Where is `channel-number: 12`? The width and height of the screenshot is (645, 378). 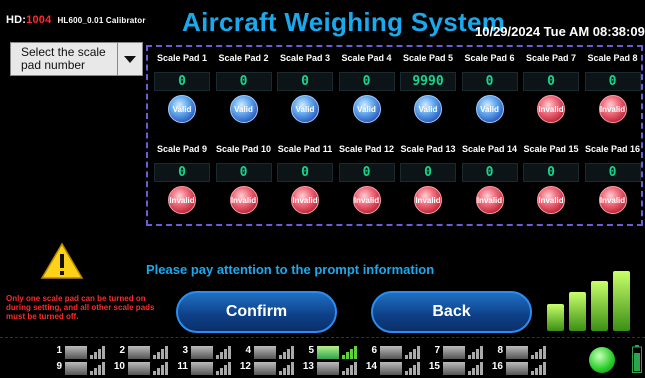 channel-number: 12 is located at coordinates (245, 366).